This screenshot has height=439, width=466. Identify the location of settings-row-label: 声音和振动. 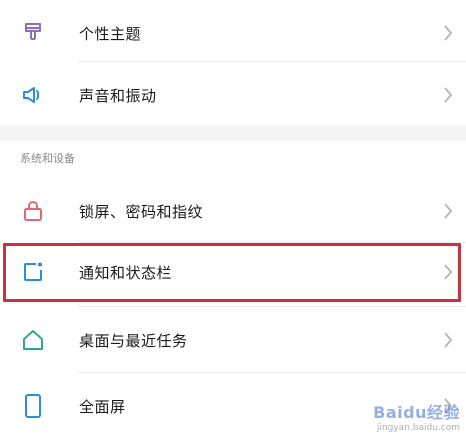
(118, 95).